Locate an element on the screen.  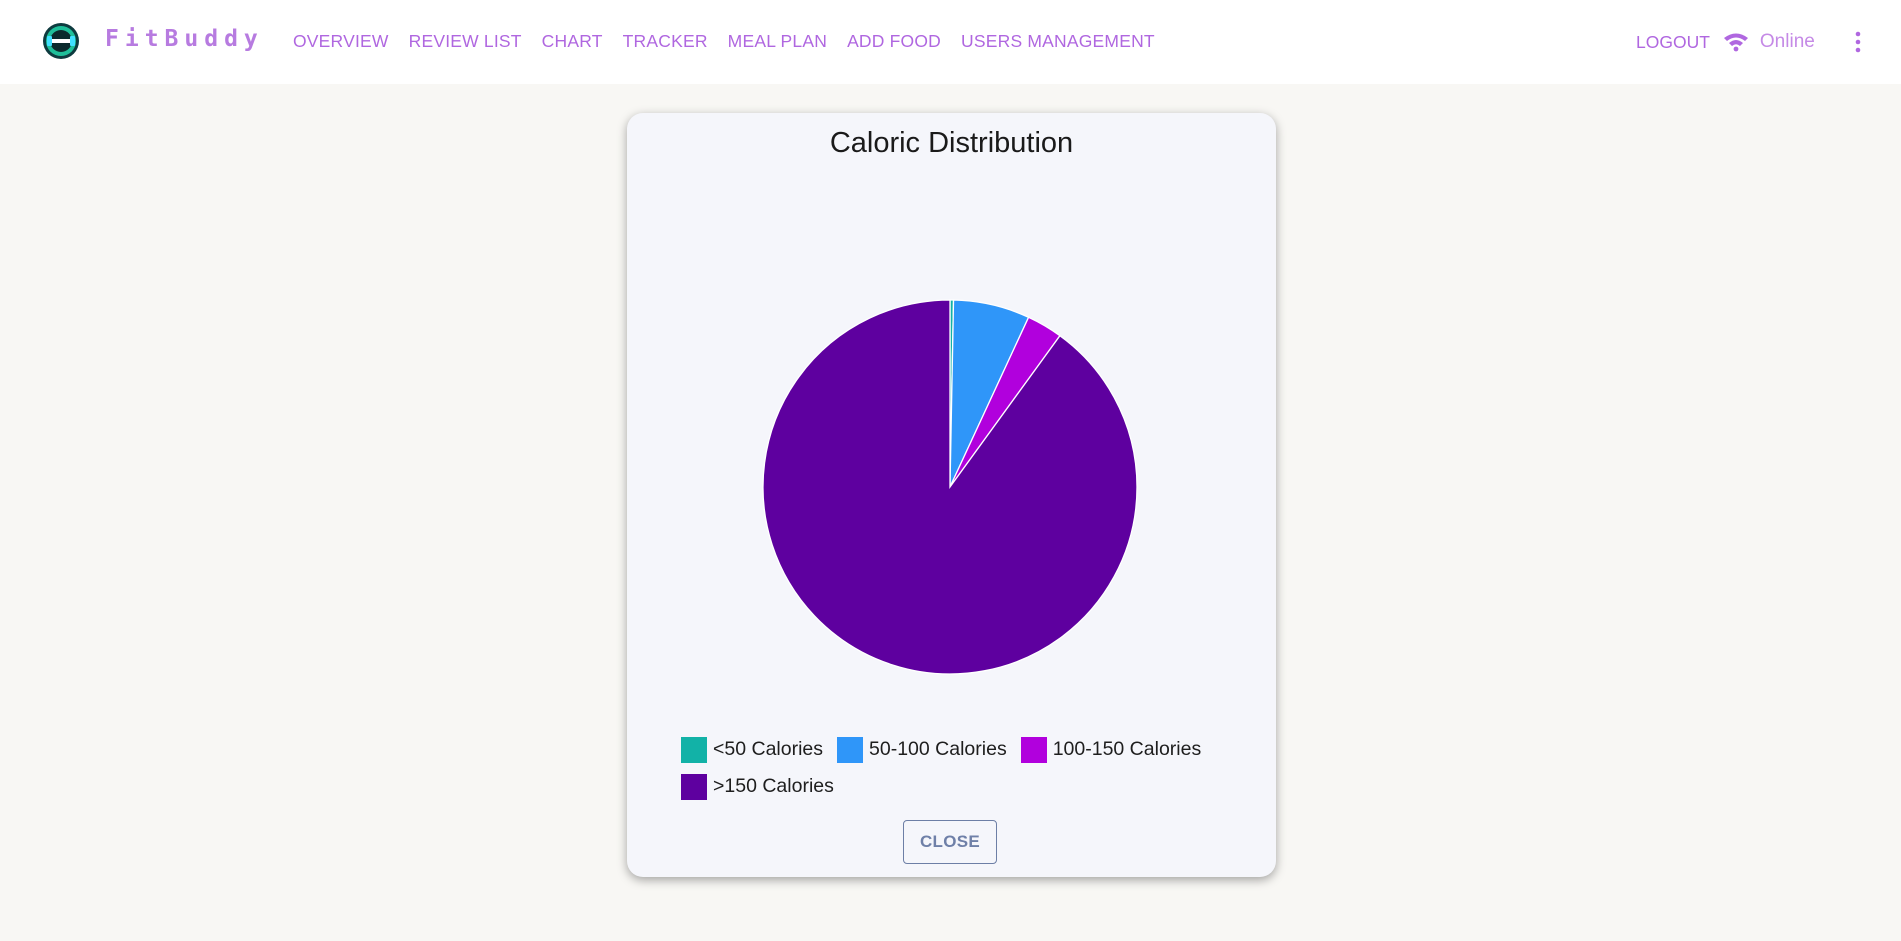
close-button: CLOSE is located at coordinates (950, 842).